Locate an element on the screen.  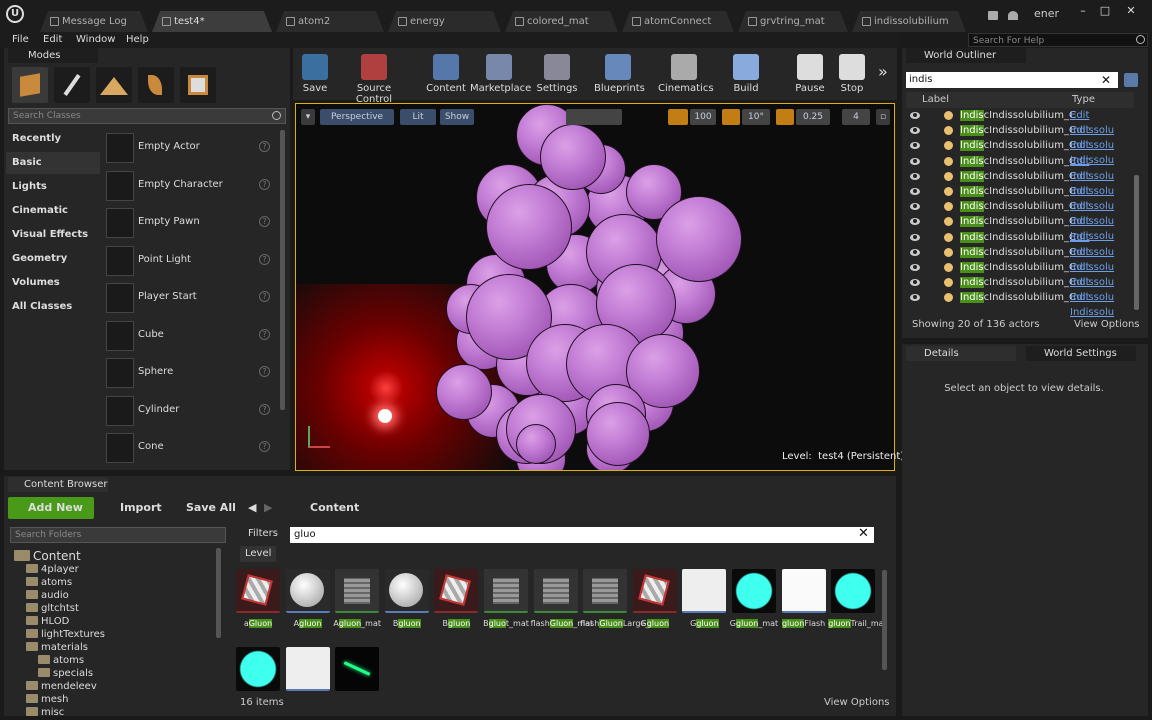
forward-button: ▶ is located at coordinates (271, 508).